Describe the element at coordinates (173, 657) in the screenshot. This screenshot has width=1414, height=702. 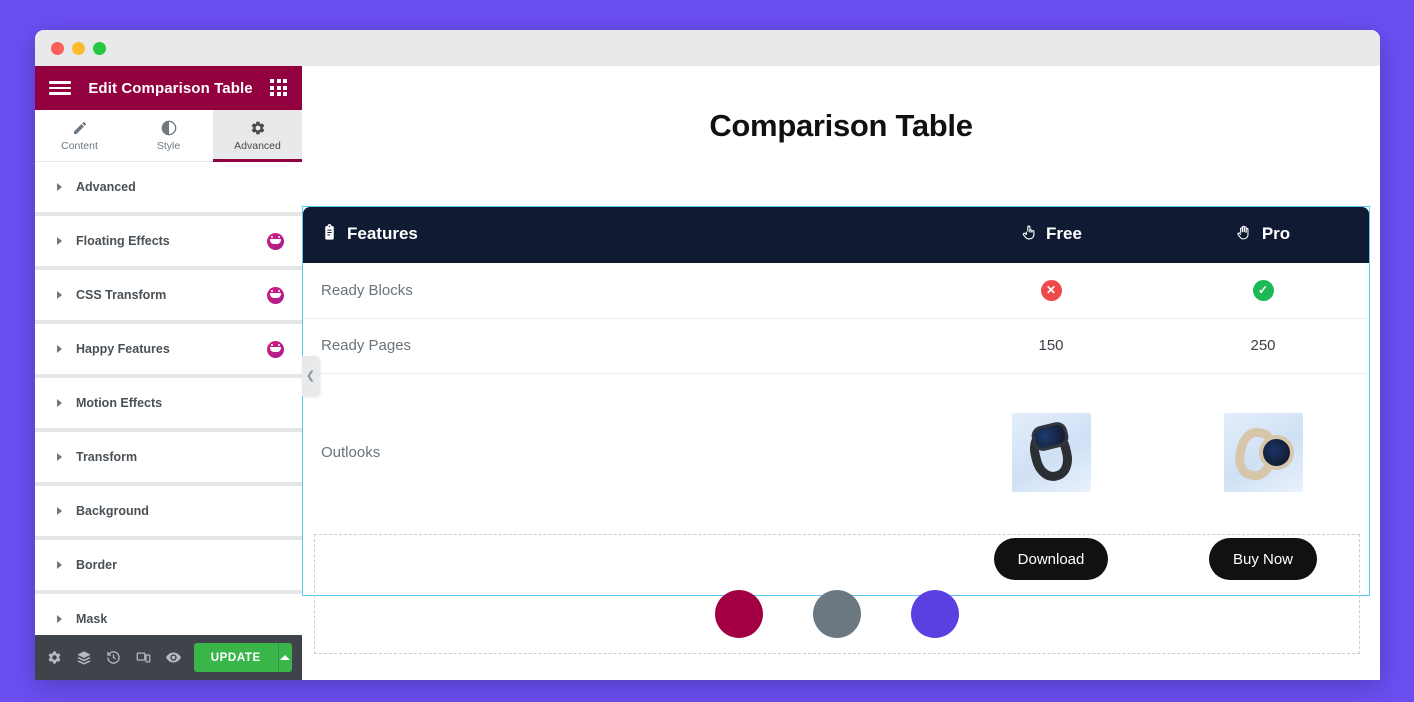
I see `preview-eye-icon` at that location.